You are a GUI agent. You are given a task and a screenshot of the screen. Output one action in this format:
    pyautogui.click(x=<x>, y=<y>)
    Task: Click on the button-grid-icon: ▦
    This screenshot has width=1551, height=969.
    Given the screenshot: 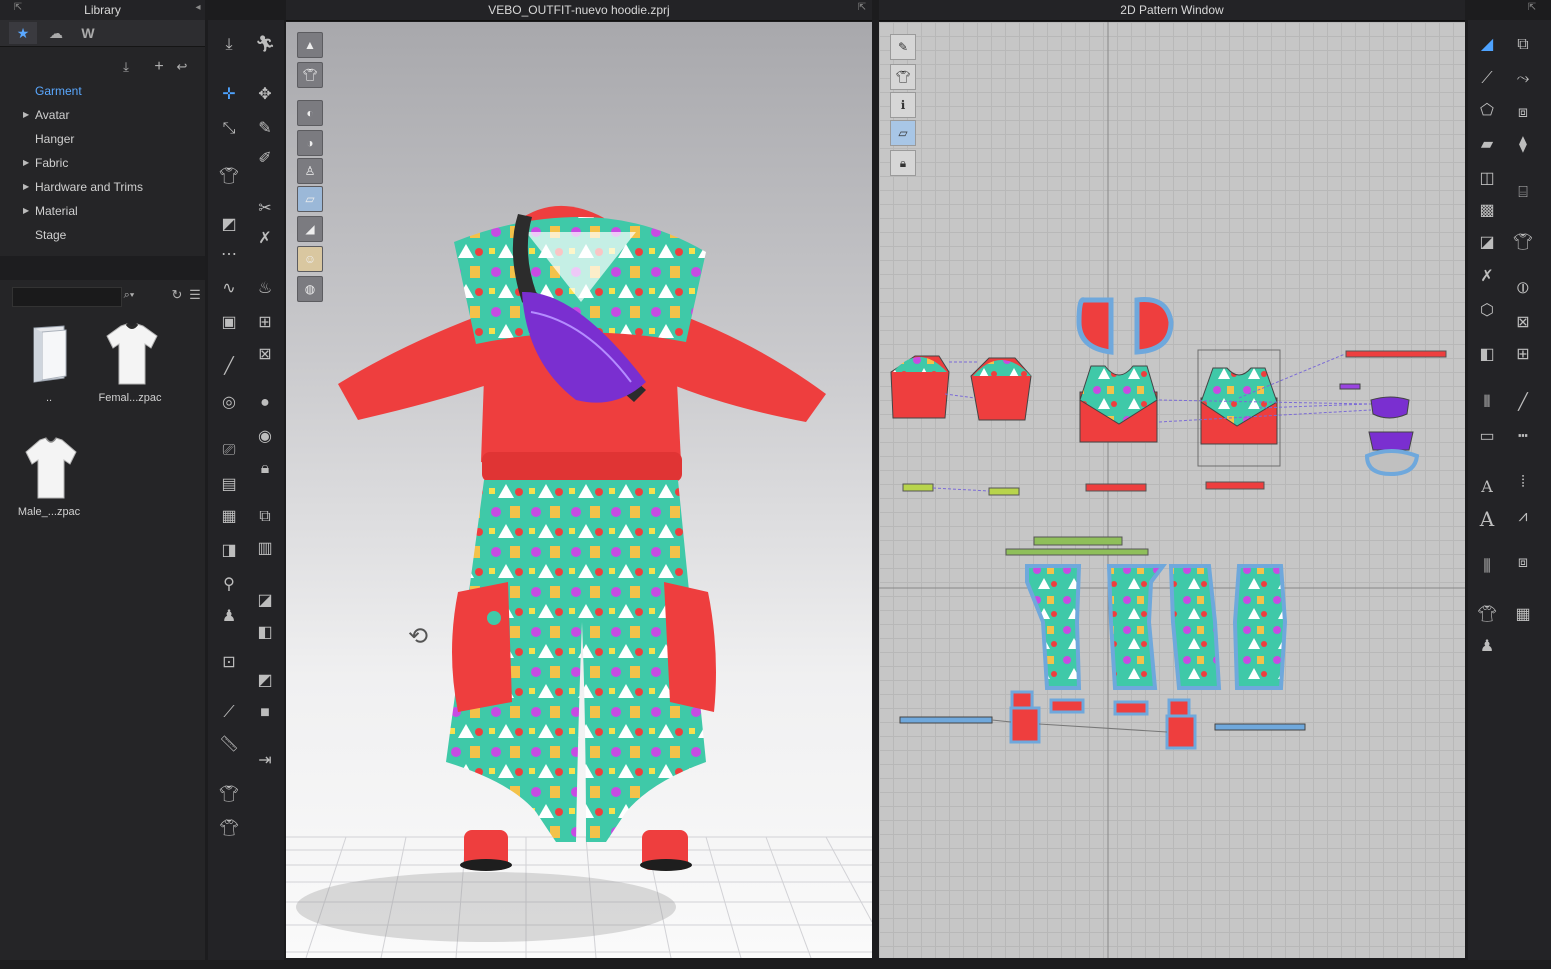 What is the action you would take?
    pyautogui.click(x=1523, y=615)
    